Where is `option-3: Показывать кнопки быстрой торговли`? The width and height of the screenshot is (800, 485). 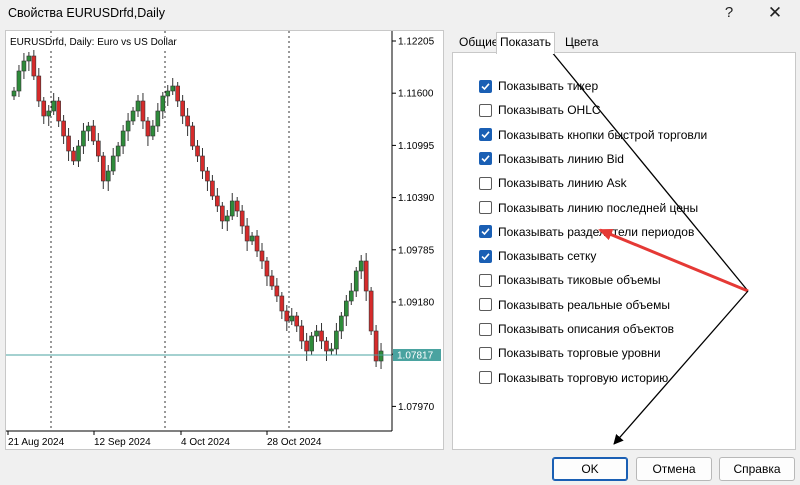
option-3: Показывать кнопки быстрой торговли is located at coordinates (593, 135).